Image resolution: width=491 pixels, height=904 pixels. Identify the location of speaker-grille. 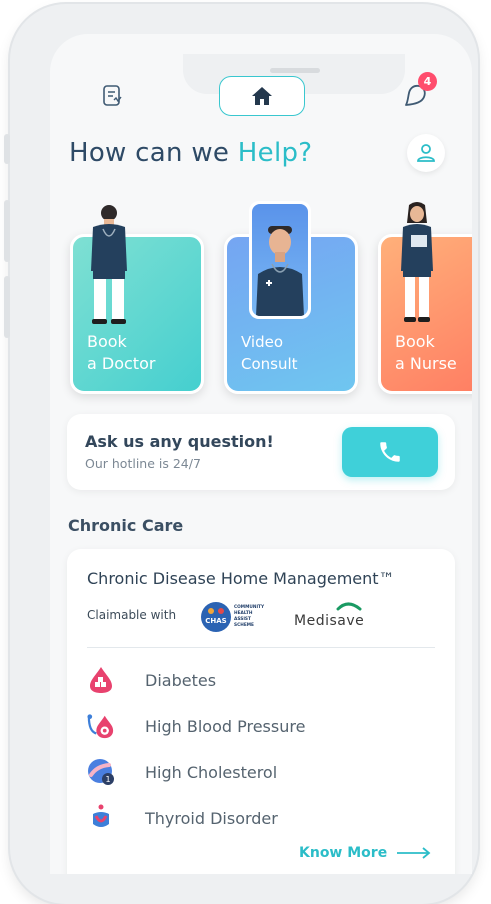
(295, 70).